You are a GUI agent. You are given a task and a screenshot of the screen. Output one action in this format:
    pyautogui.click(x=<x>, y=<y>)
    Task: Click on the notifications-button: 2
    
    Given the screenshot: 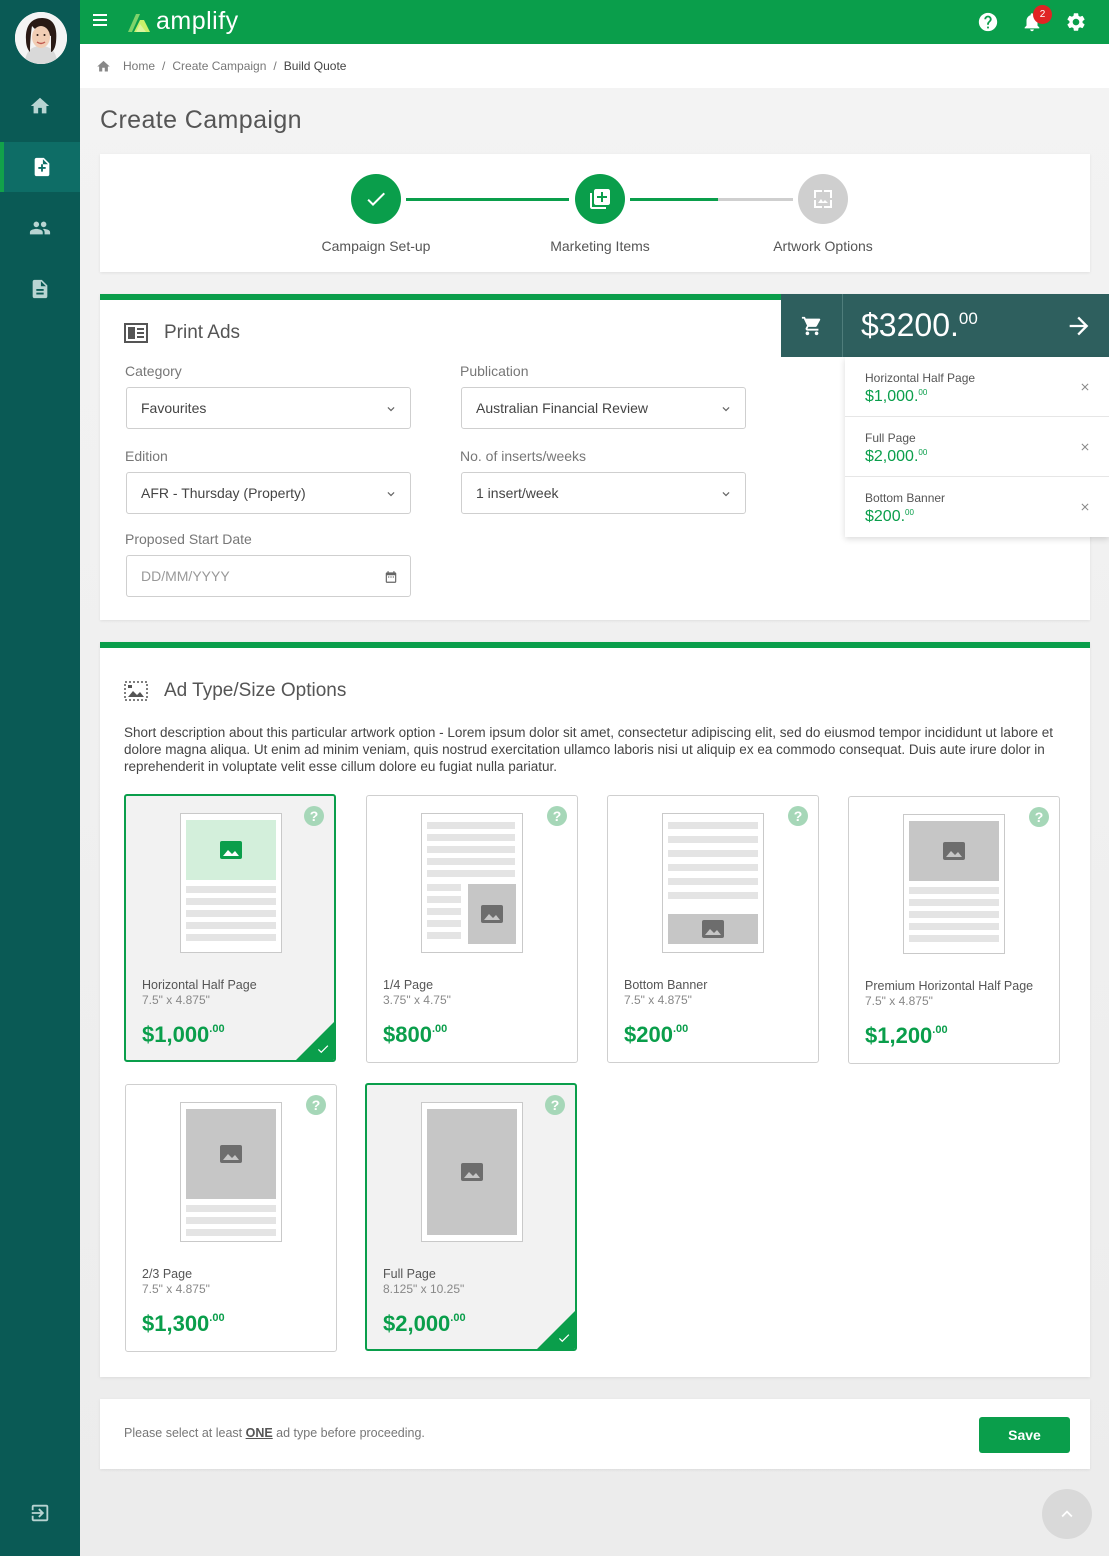 What is the action you would take?
    pyautogui.click(x=1036, y=19)
    